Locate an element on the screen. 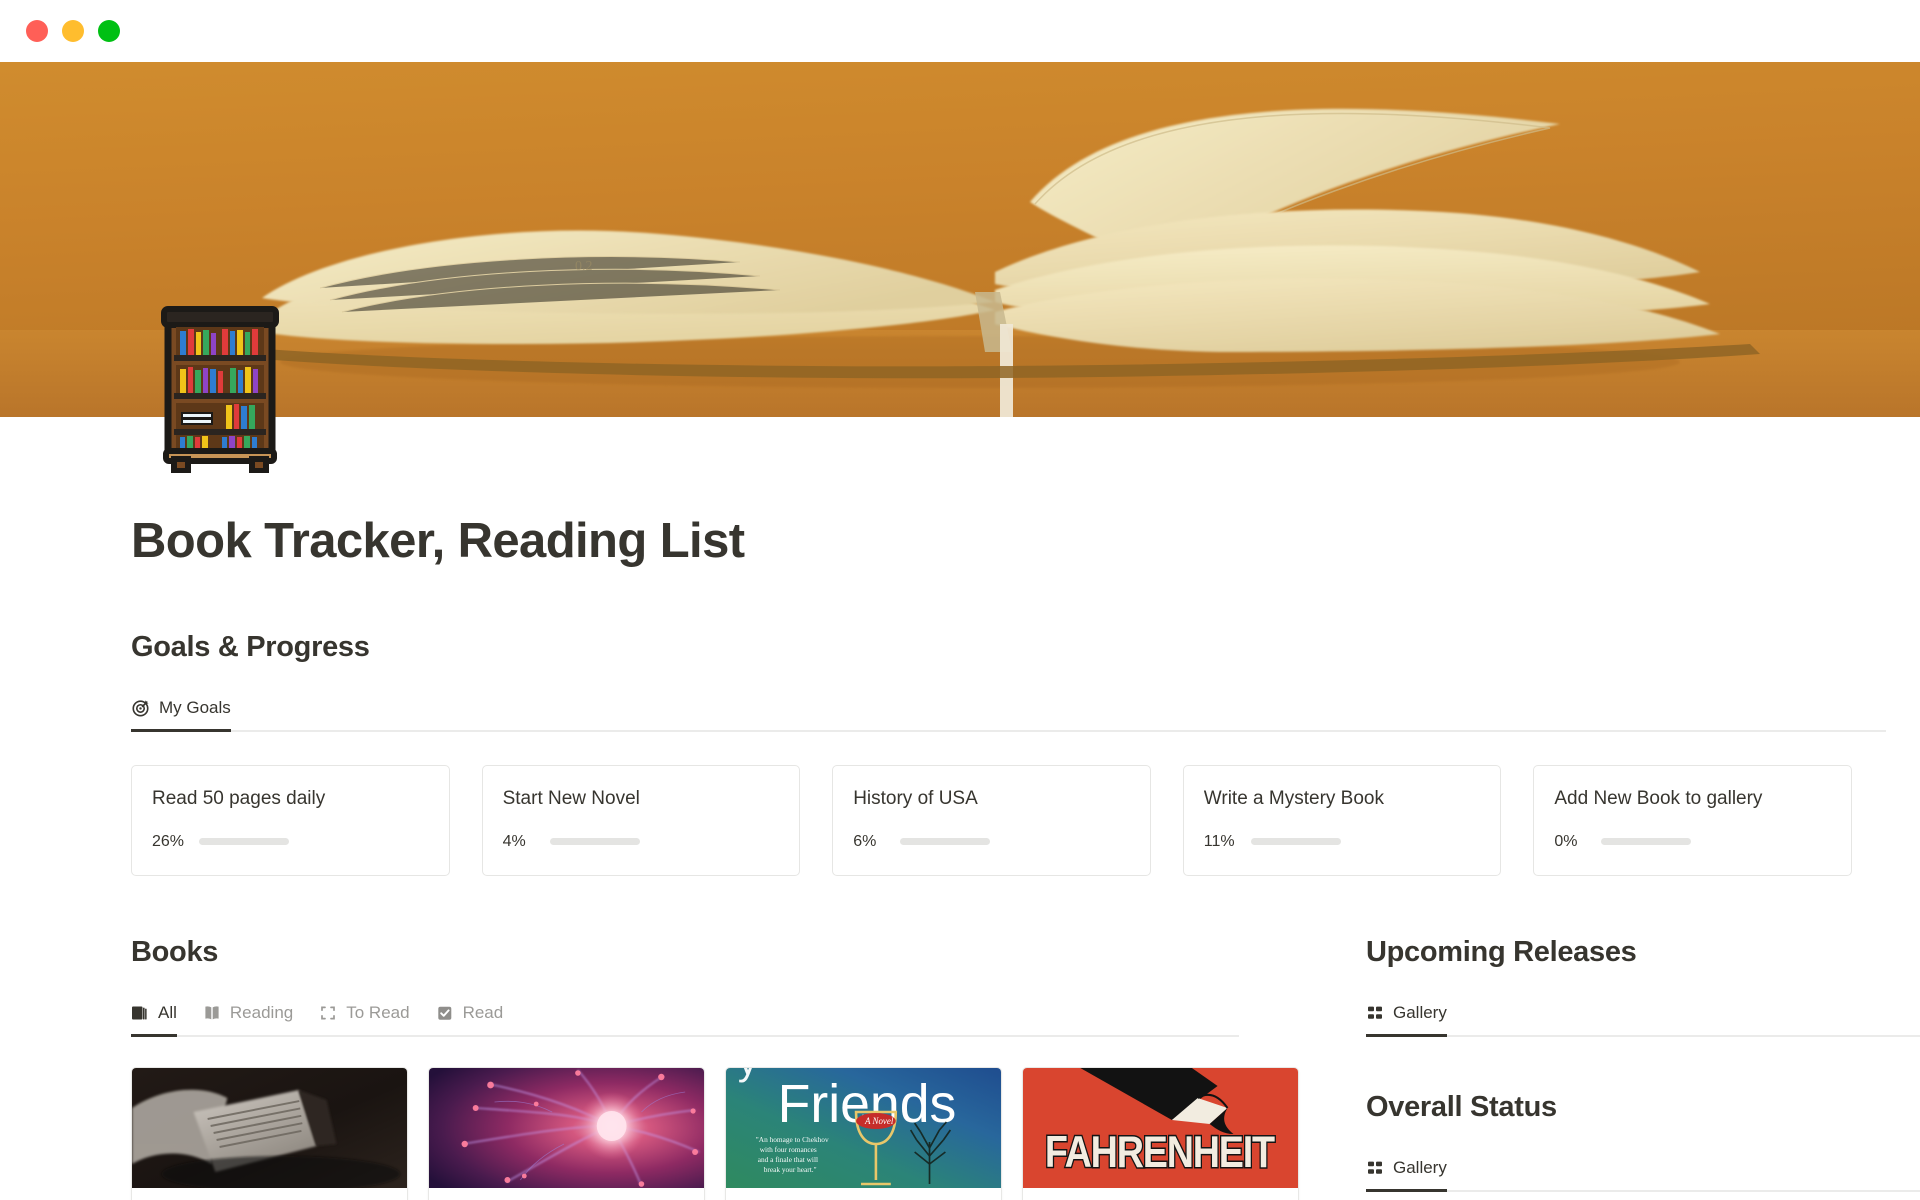 The height and width of the screenshot is (1200, 1920). tab-label: My Goals is located at coordinates (195, 707).